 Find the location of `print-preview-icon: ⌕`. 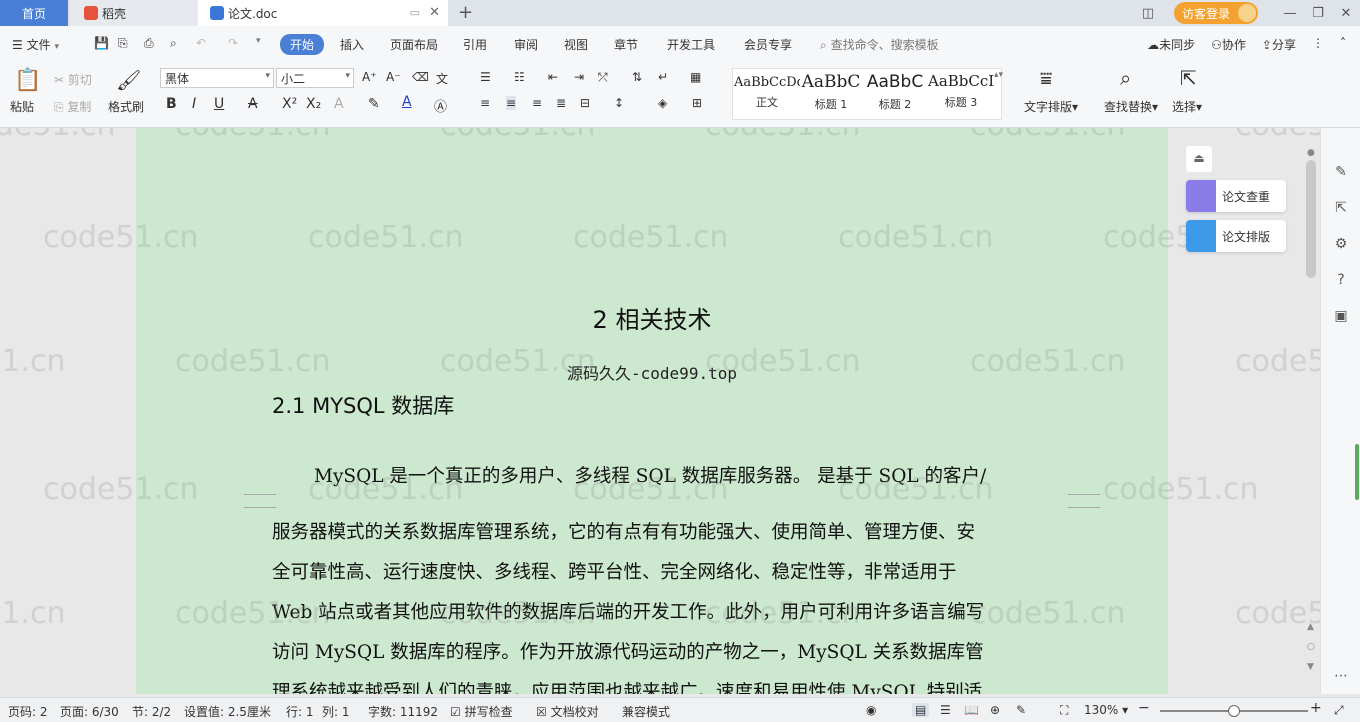

print-preview-icon: ⌕ is located at coordinates (173, 43).